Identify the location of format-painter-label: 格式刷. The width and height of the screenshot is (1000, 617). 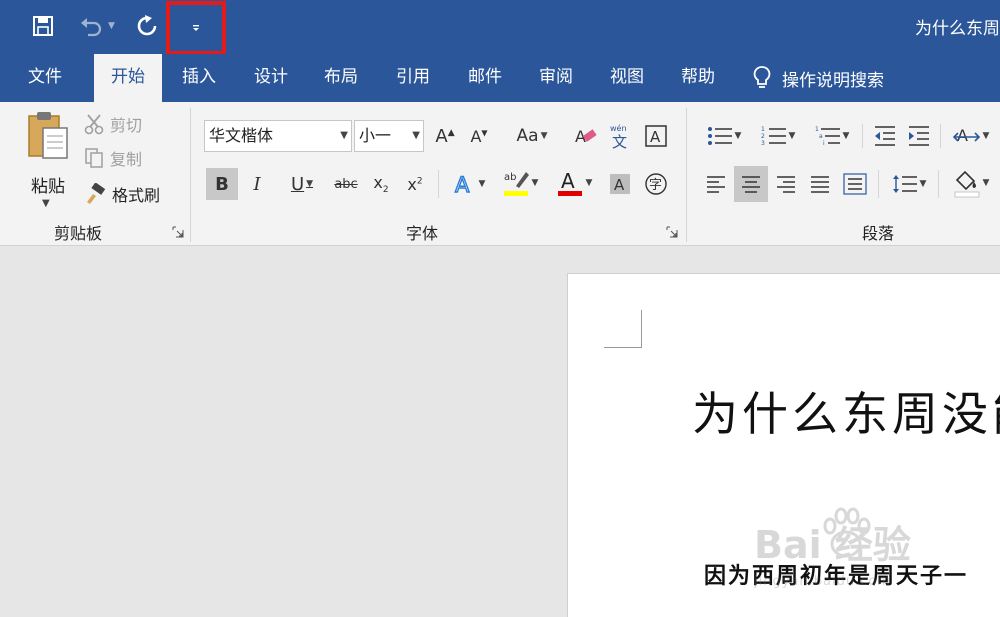
(136, 195).